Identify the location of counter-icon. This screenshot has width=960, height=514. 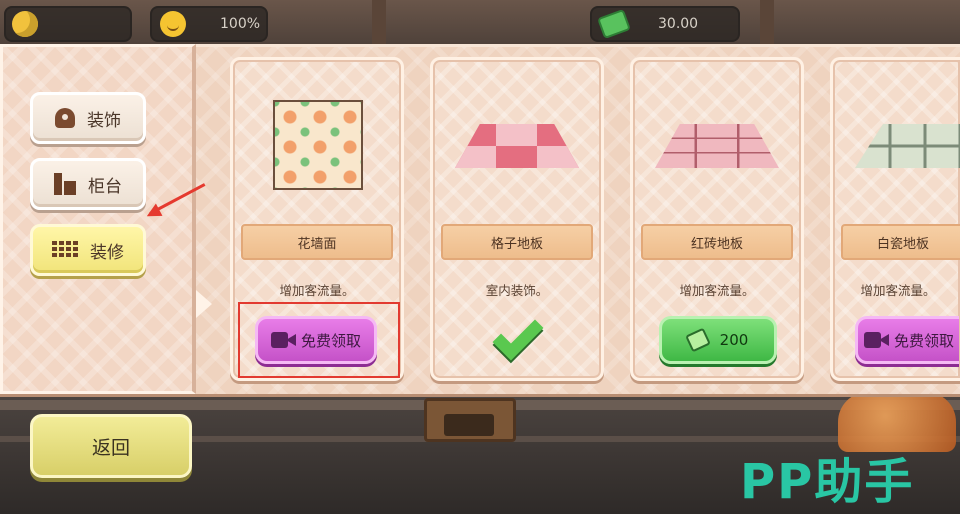
(65, 184).